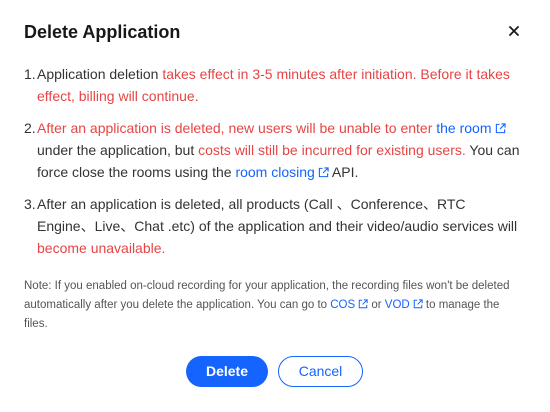 The width and height of the screenshot is (550, 412). What do you see at coordinates (397, 305) in the screenshot?
I see `inline-link: VOD` at bounding box center [397, 305].